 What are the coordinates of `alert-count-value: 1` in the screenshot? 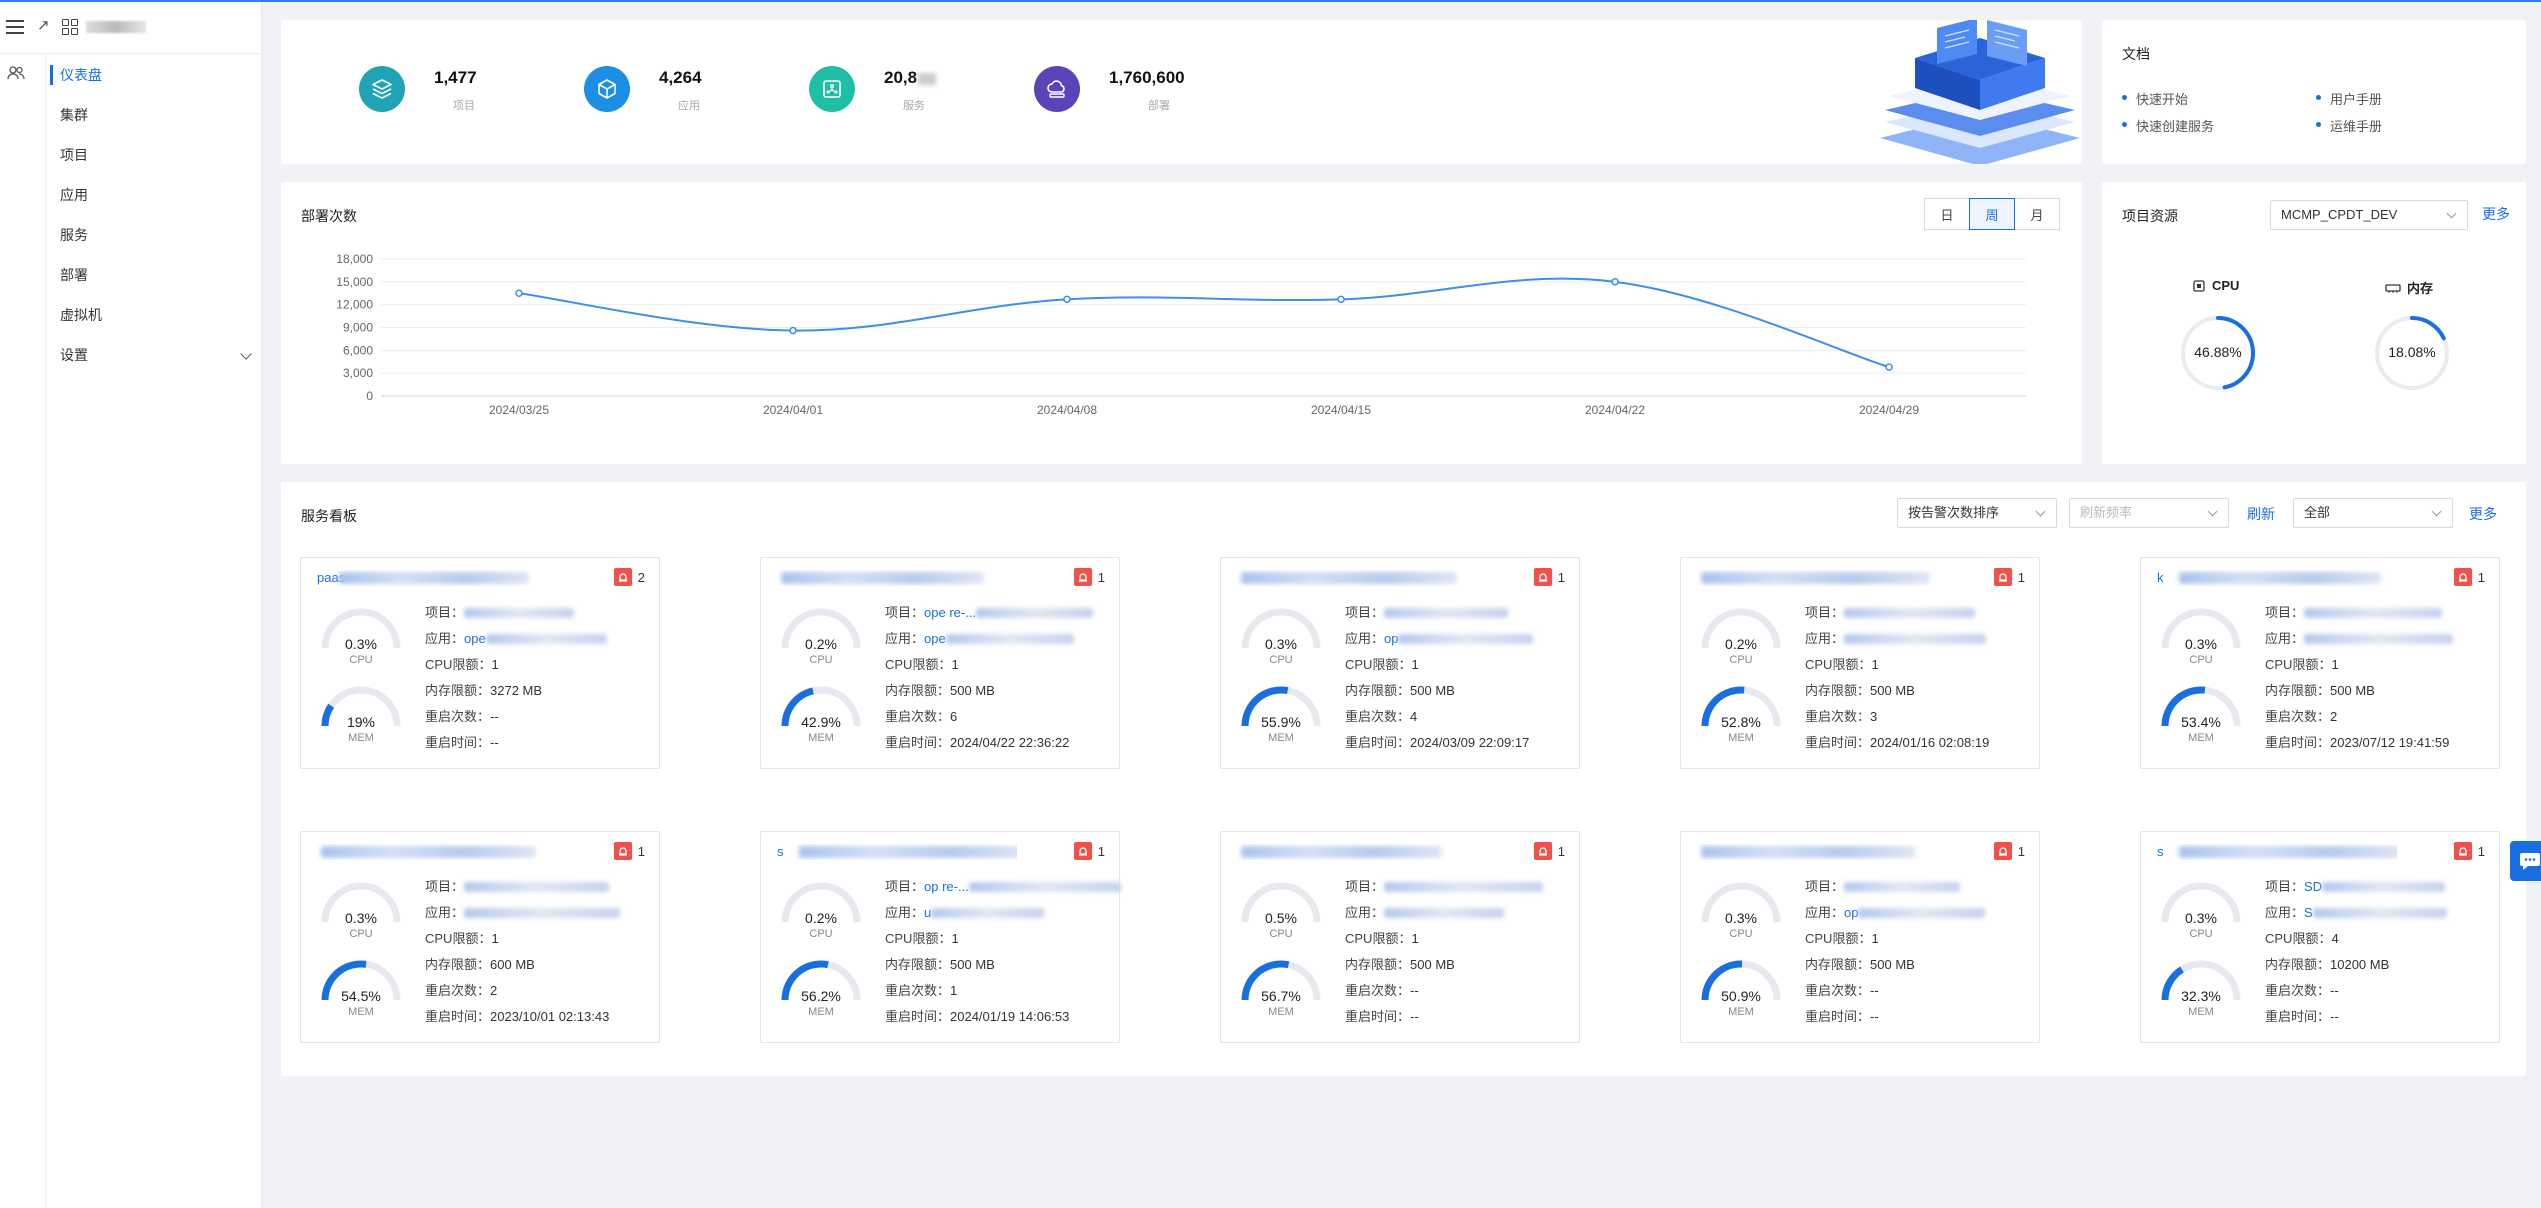 It's located at (1101, 851).